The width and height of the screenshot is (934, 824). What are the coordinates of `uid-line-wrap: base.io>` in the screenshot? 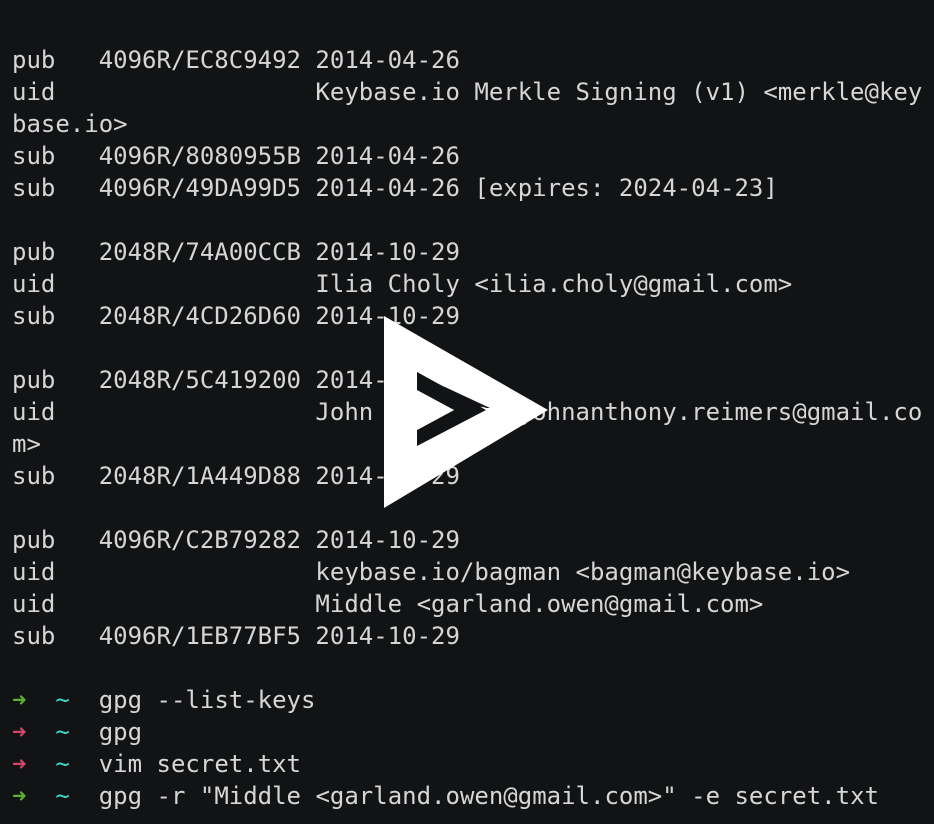 It's located at (70, 124).